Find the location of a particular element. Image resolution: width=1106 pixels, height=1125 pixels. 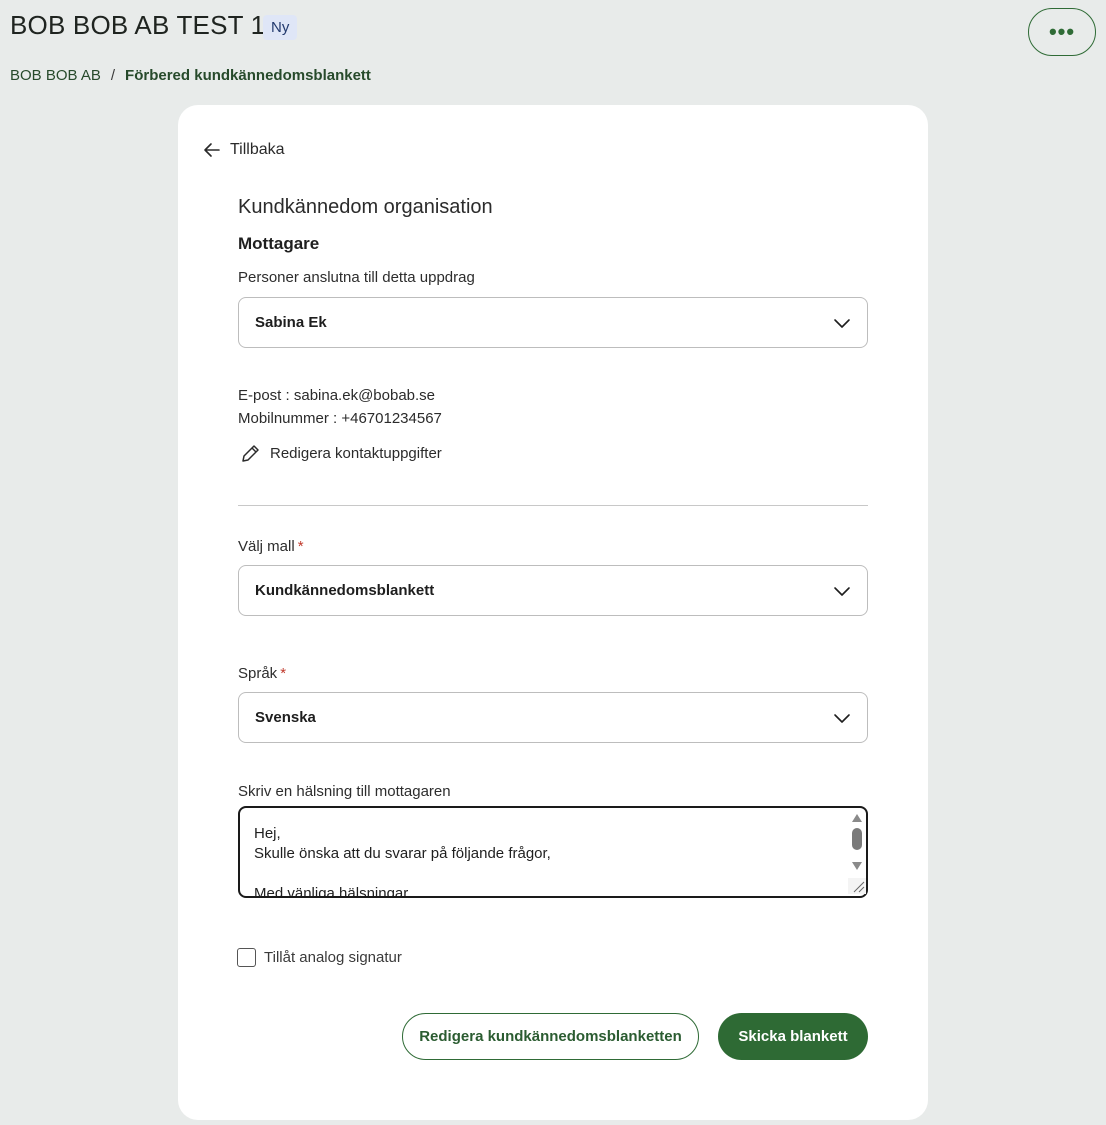

analog-signature-label: Tillåt analog signatur is located at coordinates (333, 957).